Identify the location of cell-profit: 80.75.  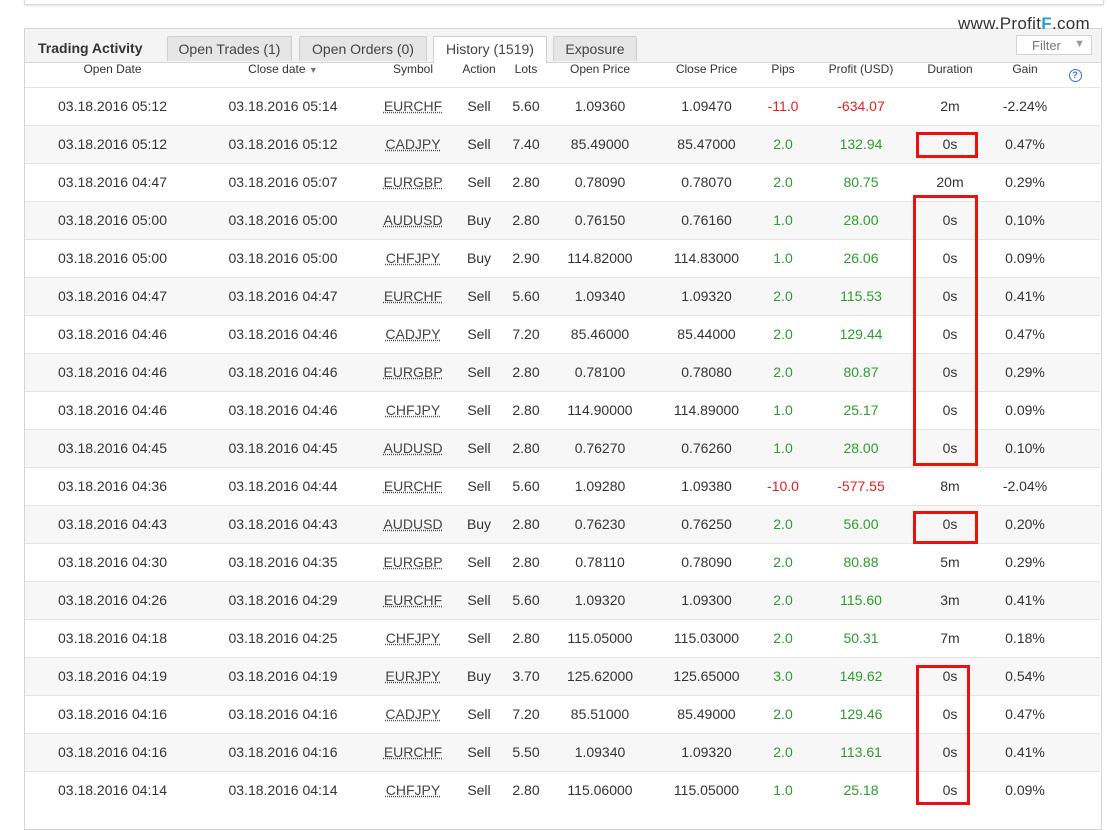
(861, 182).